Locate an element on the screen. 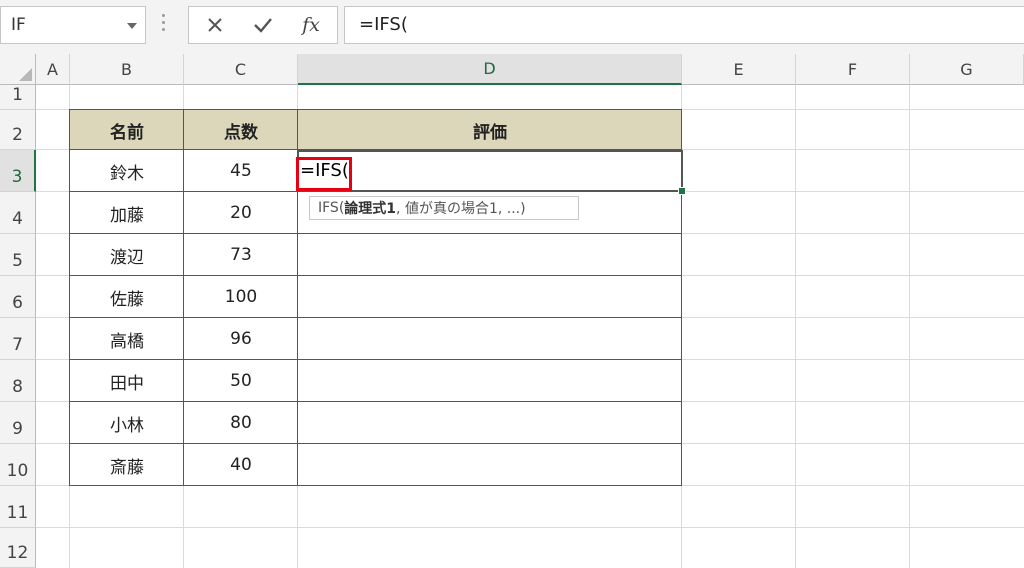 This screenshot has width=1024, height=568. formula-bar-area: IF fx =IFS( is located at coordinates (512, 27).